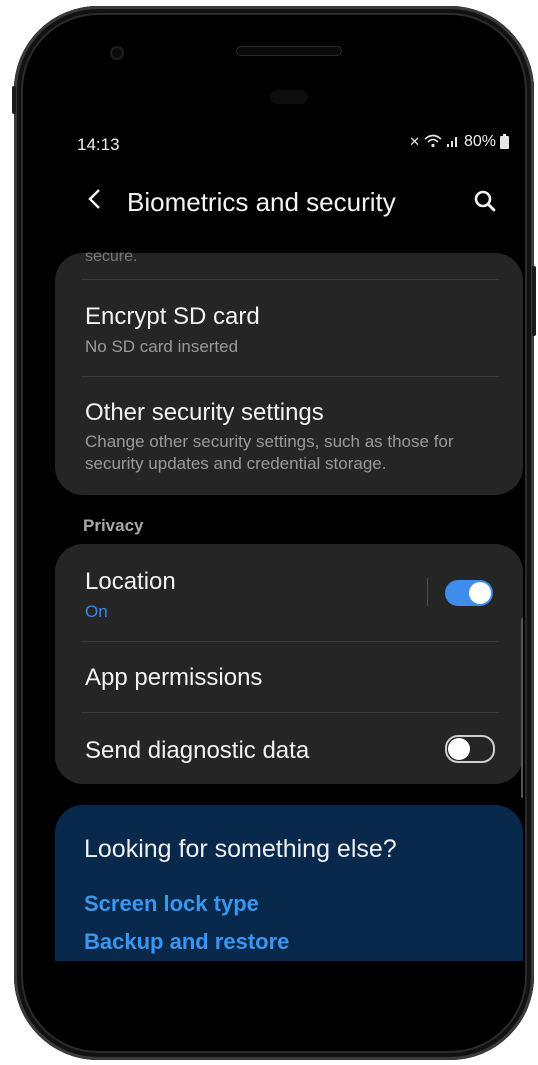 This screenshot has width=538, height=1065. What do you see at coordinates (174, 677) in the screenshot?
I see `item-title: App permissions` at bounding box center [174, 677].